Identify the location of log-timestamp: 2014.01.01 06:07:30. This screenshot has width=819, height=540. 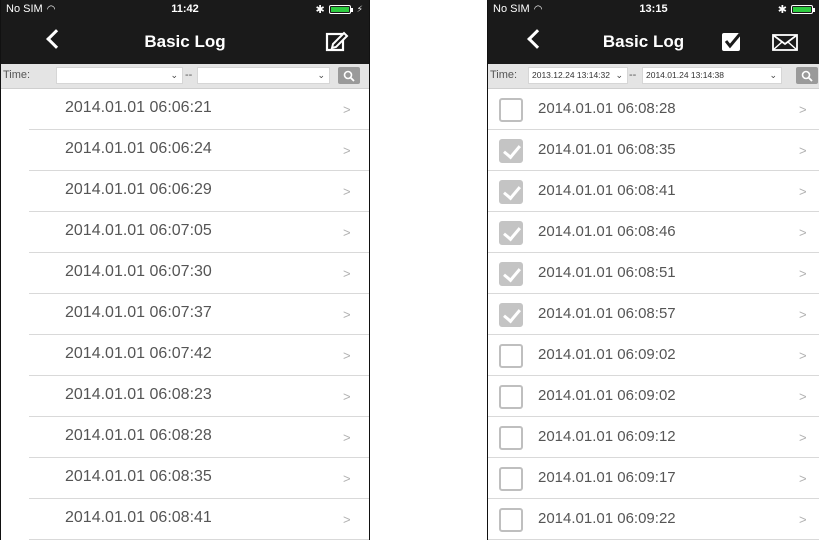
(138, 271).